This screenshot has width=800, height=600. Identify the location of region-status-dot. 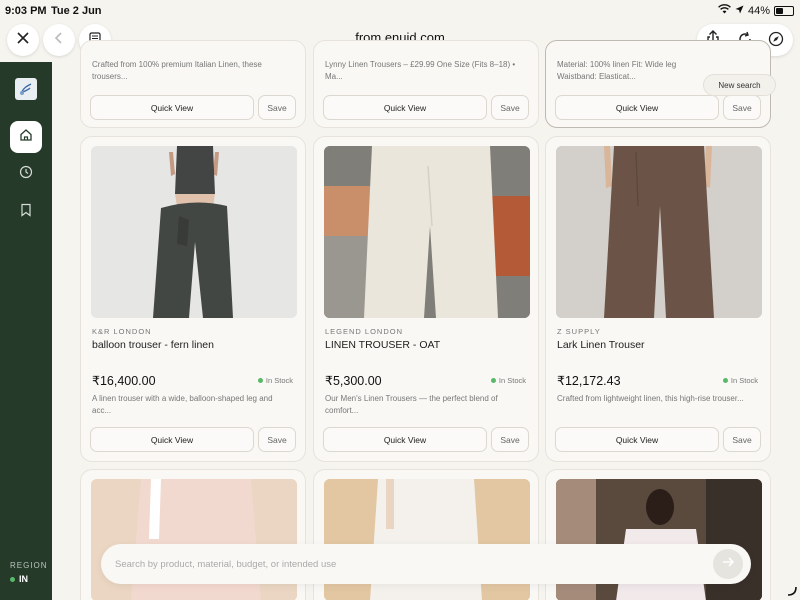
(12, 579).